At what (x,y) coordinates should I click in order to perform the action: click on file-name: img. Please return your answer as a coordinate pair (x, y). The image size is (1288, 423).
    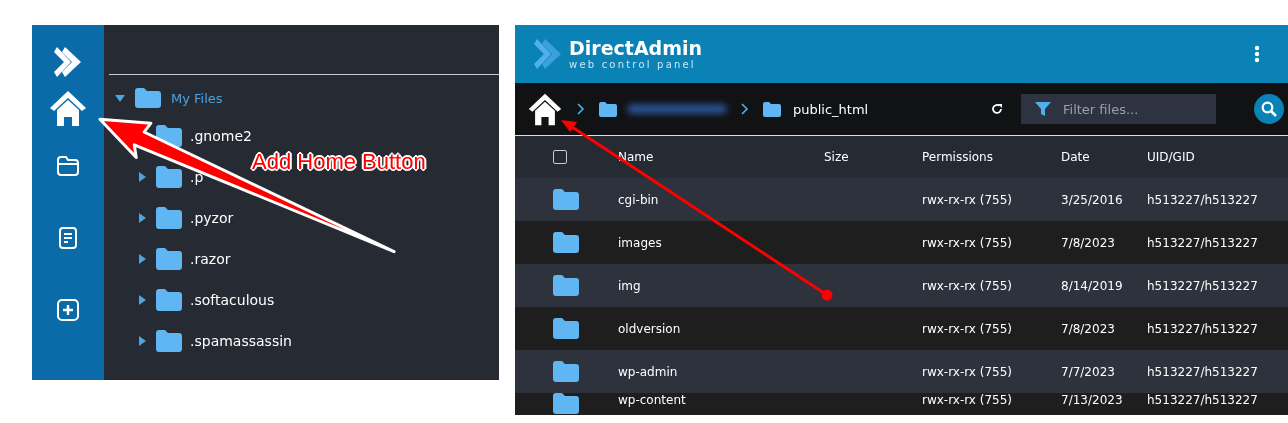
    Looking at the image, I should click on (721, 285).